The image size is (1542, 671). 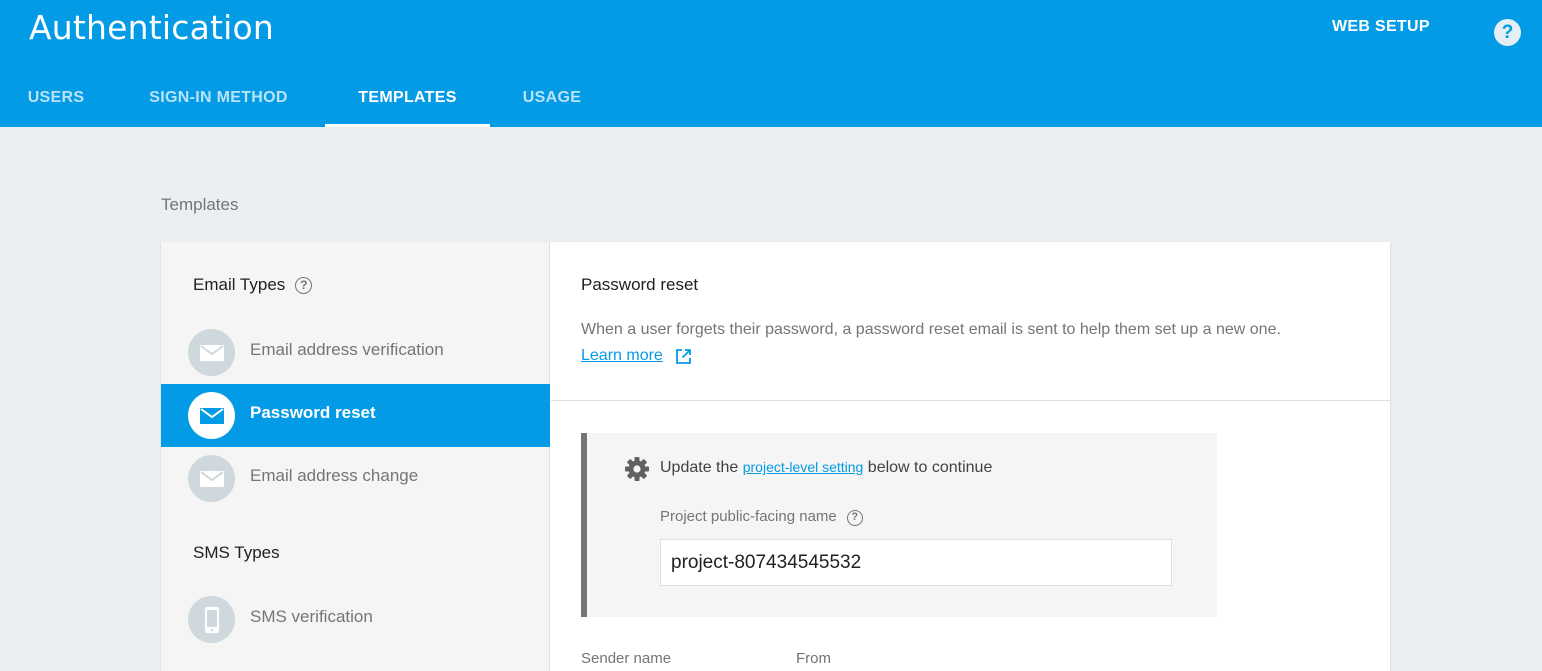 I want to click on learn-more-link: Learn more, so click(x=622, y=356).